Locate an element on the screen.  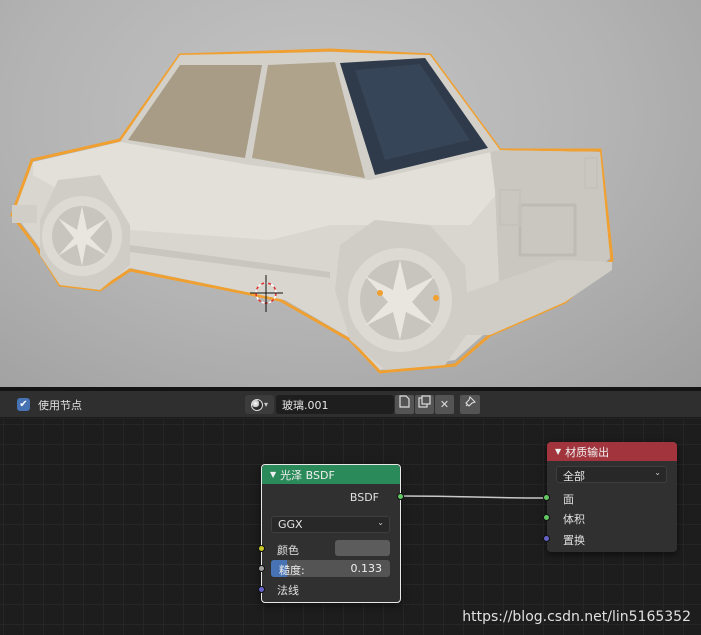
normal-label: 法线 is located at coordinates (288, 590).